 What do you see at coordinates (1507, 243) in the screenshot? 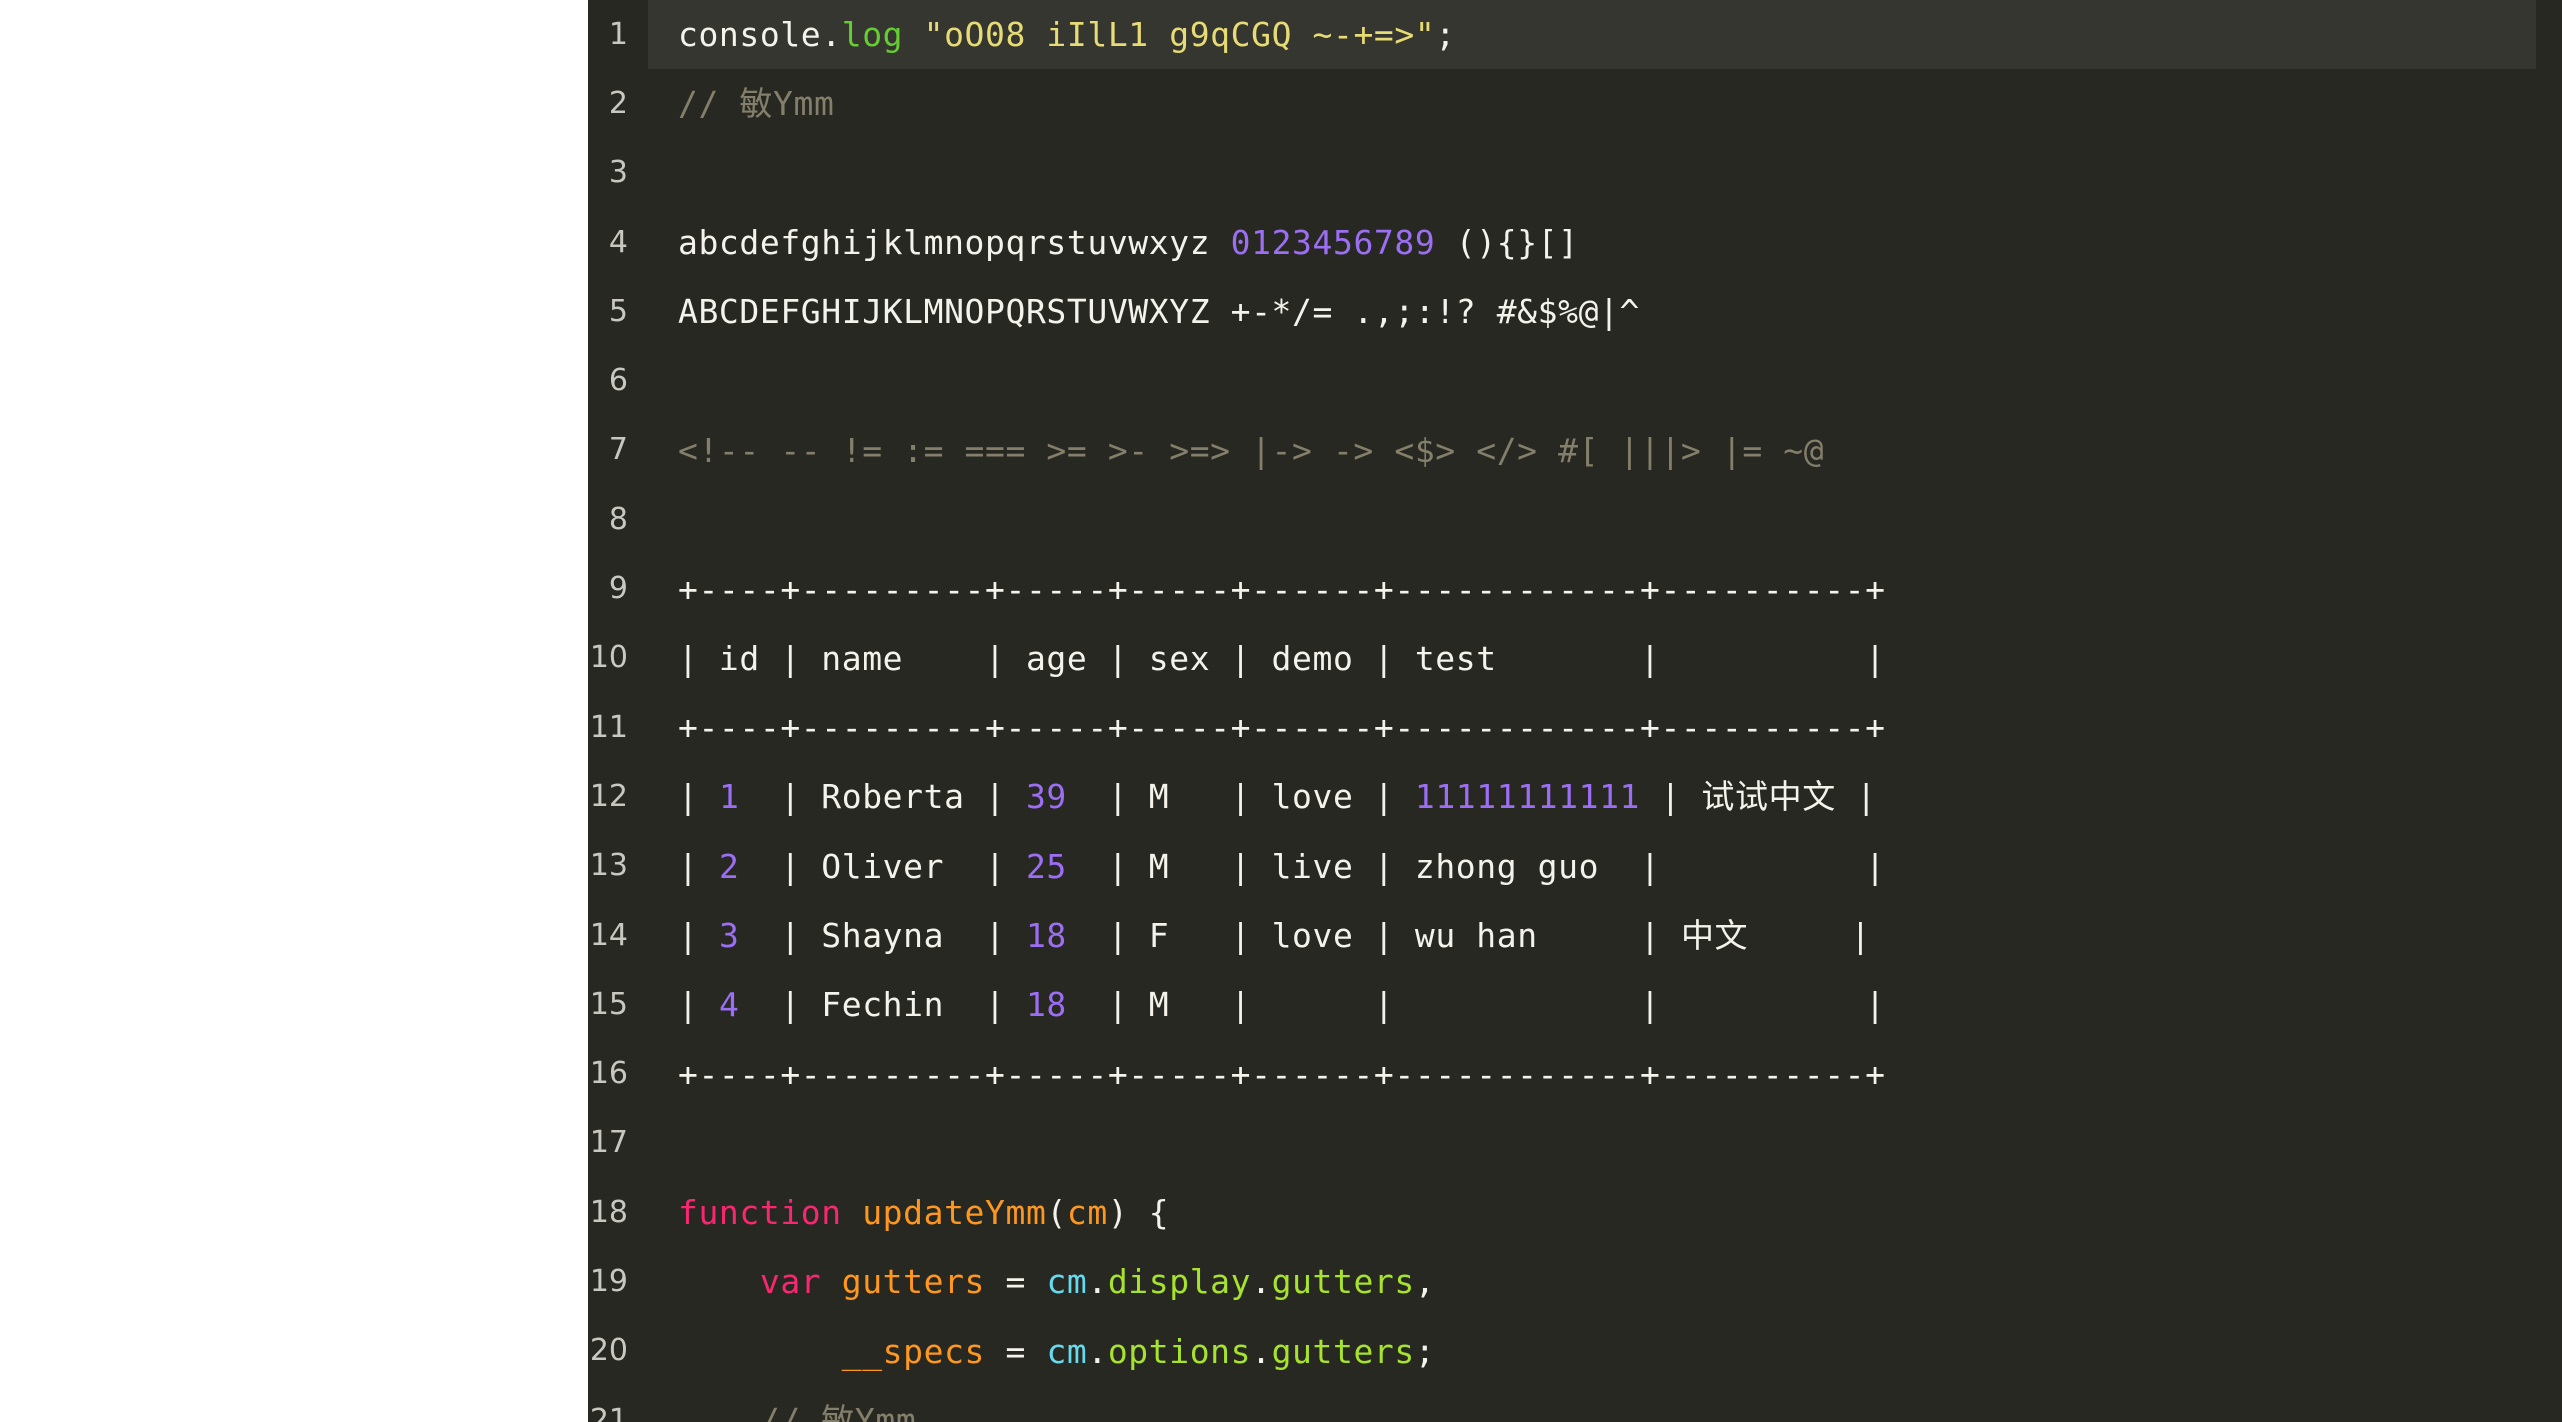
I see `code-token-plain: (){}[]` at bounding box center [1507, 243].